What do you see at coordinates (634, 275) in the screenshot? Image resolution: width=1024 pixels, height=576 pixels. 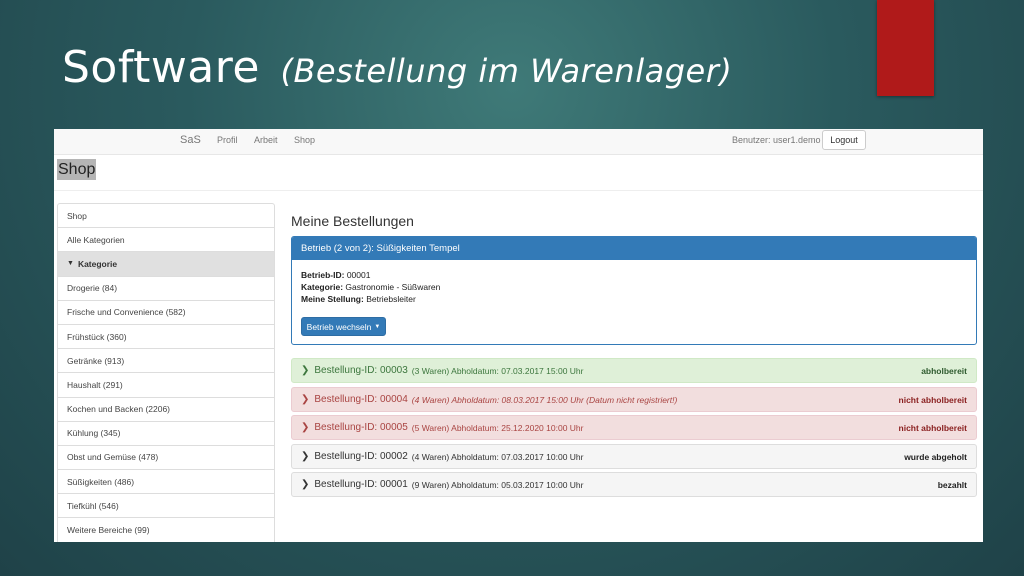 I see `business-id-row: Betrieb-ID: 00001` at bounding box center [634, 275].